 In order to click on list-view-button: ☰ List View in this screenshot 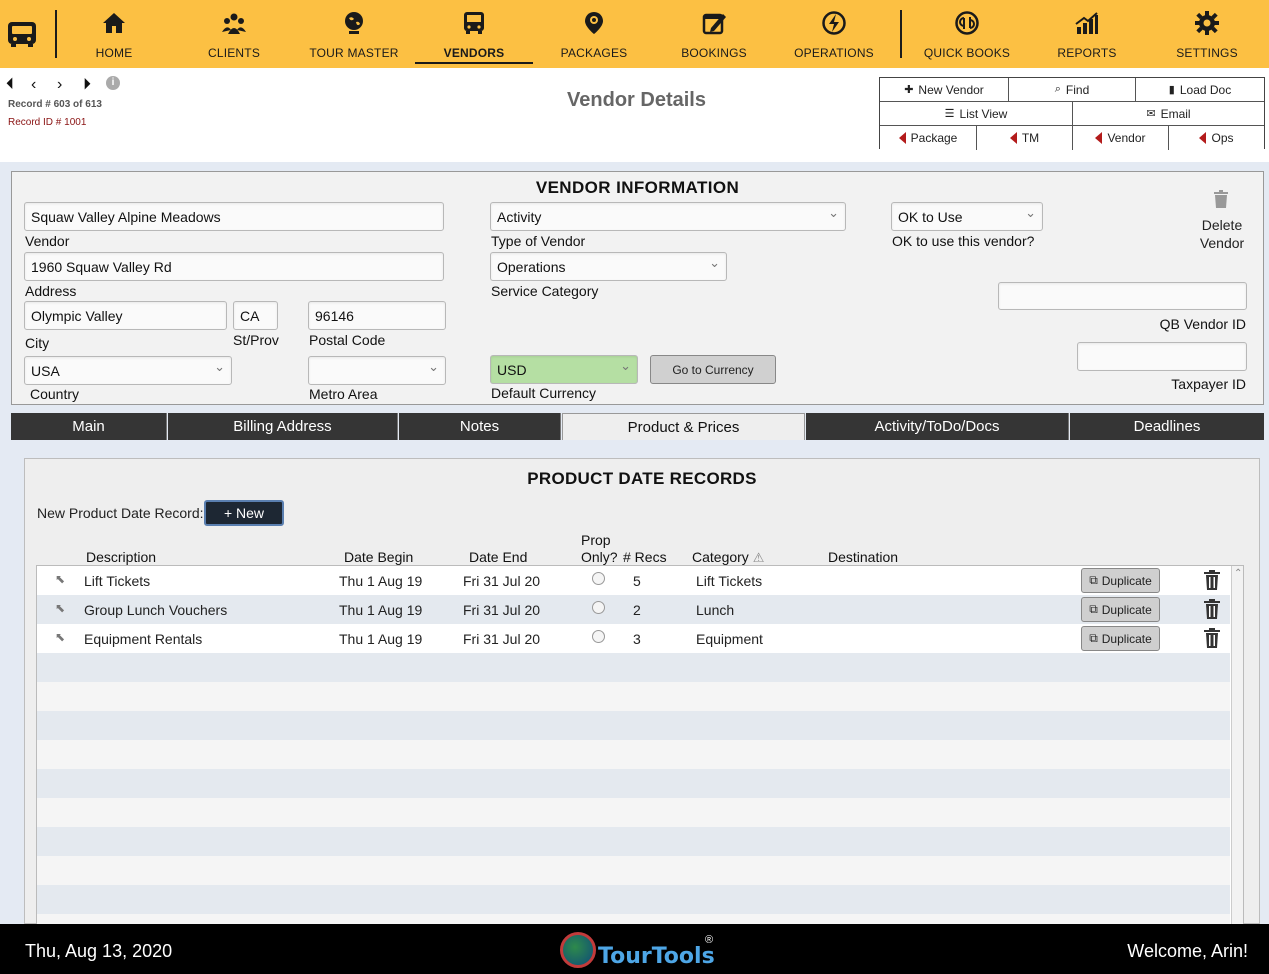, I will do `click(976, 114)`.